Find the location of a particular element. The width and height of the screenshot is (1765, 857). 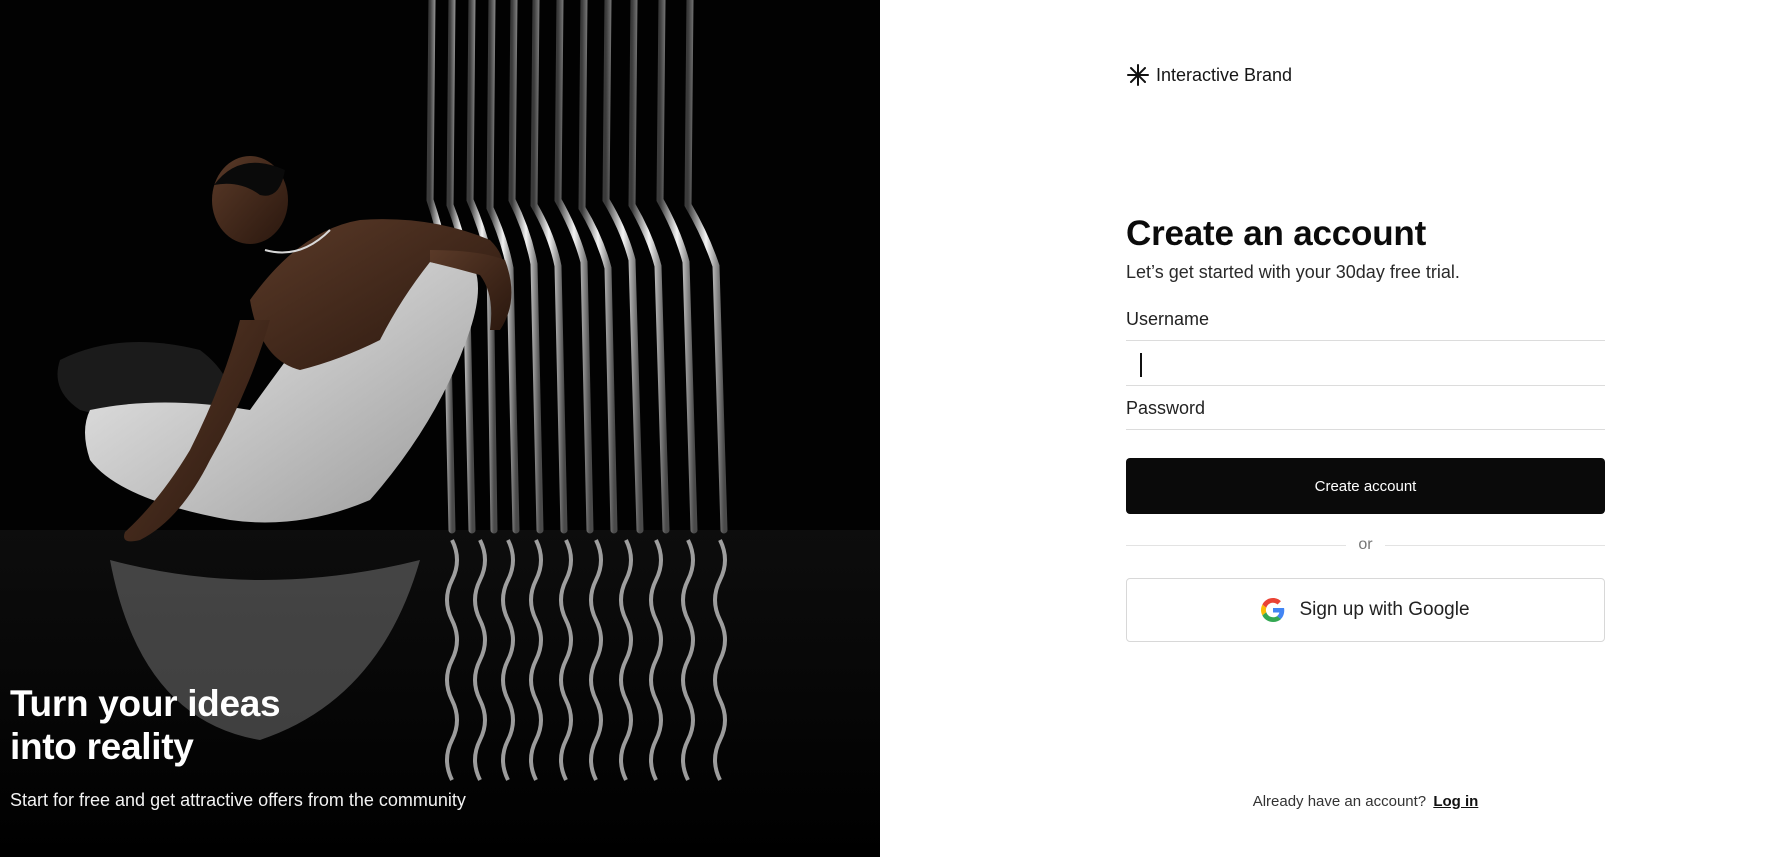

or-divider: or is located at coordinates (1366, 545).